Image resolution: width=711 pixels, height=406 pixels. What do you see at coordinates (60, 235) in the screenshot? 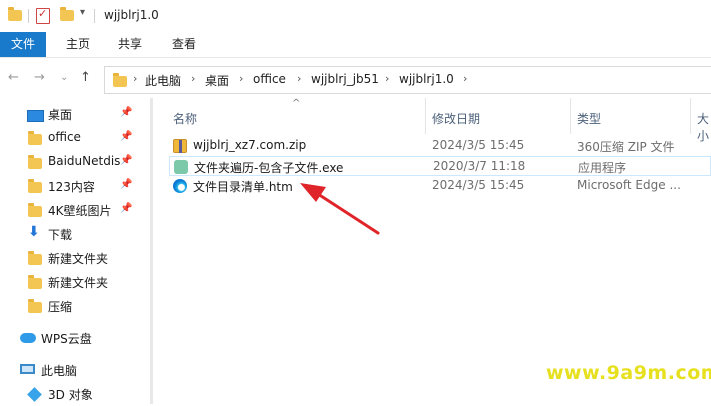
I see `sidebar-item-label: 下载` at bounding box center [60, 235].